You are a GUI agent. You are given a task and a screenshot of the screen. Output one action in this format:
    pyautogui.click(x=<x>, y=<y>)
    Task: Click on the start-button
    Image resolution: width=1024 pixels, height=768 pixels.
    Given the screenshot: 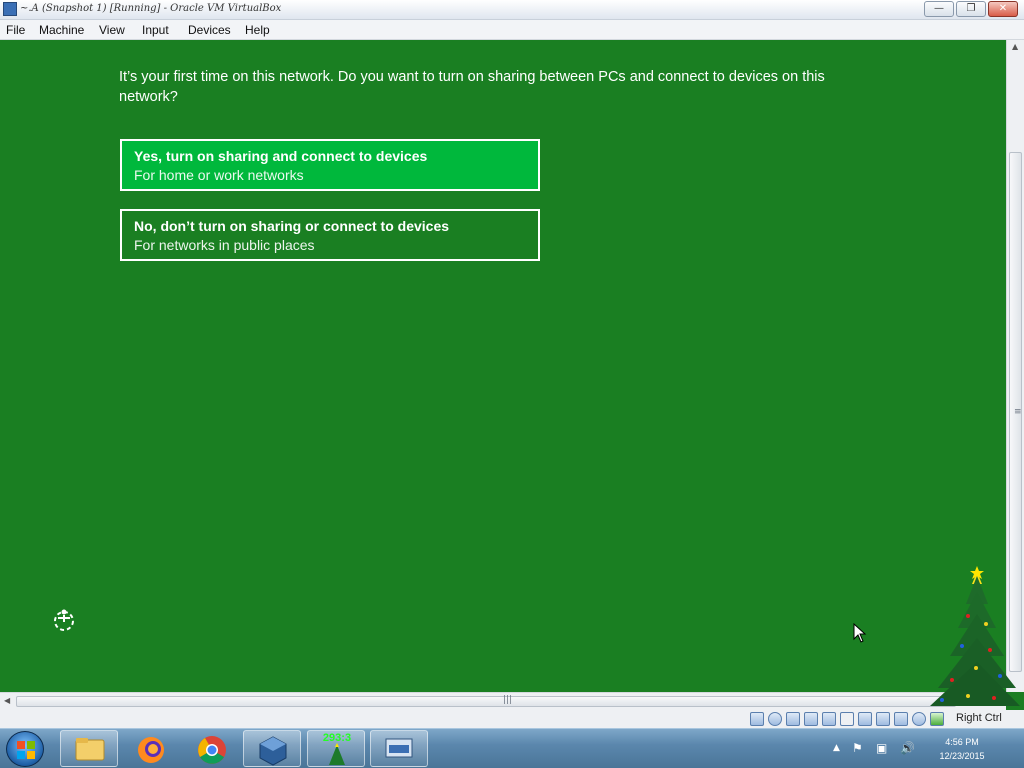 What is the action you would take?
    pyautogui.click(x=25, y=749)
    